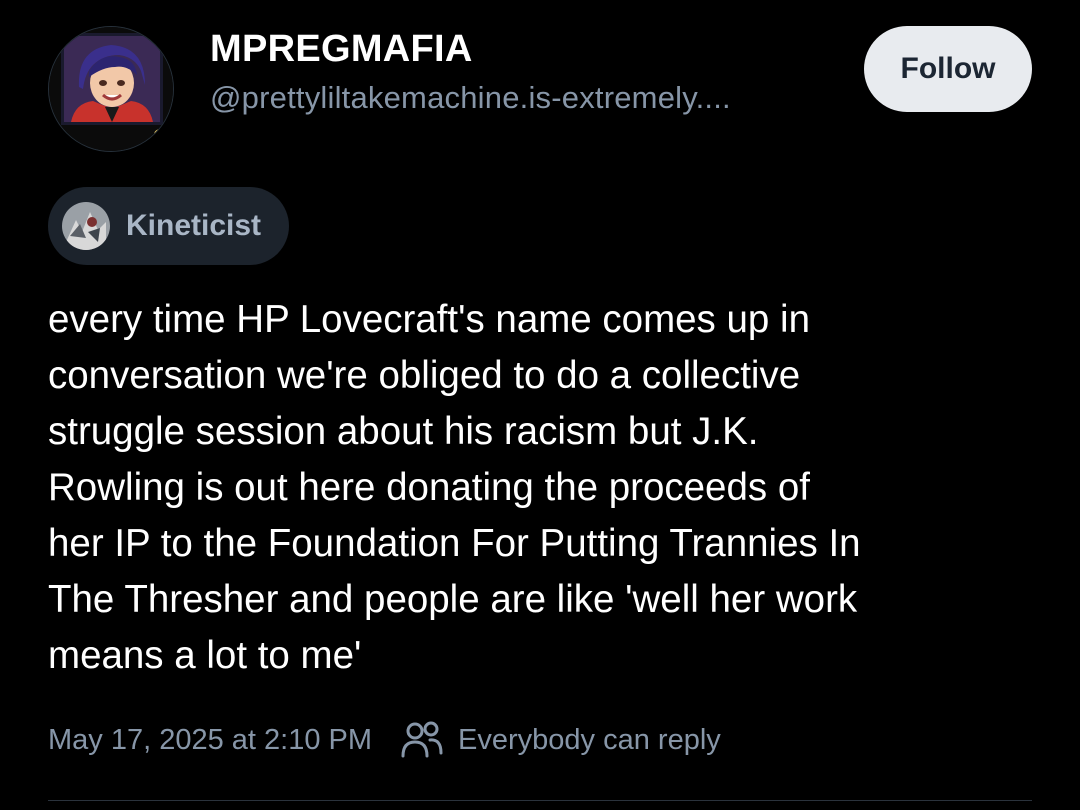 This screenshot has height=810, width=1080. I want to click on author-display-name: MPREGMAFIA, so click(341, 49).